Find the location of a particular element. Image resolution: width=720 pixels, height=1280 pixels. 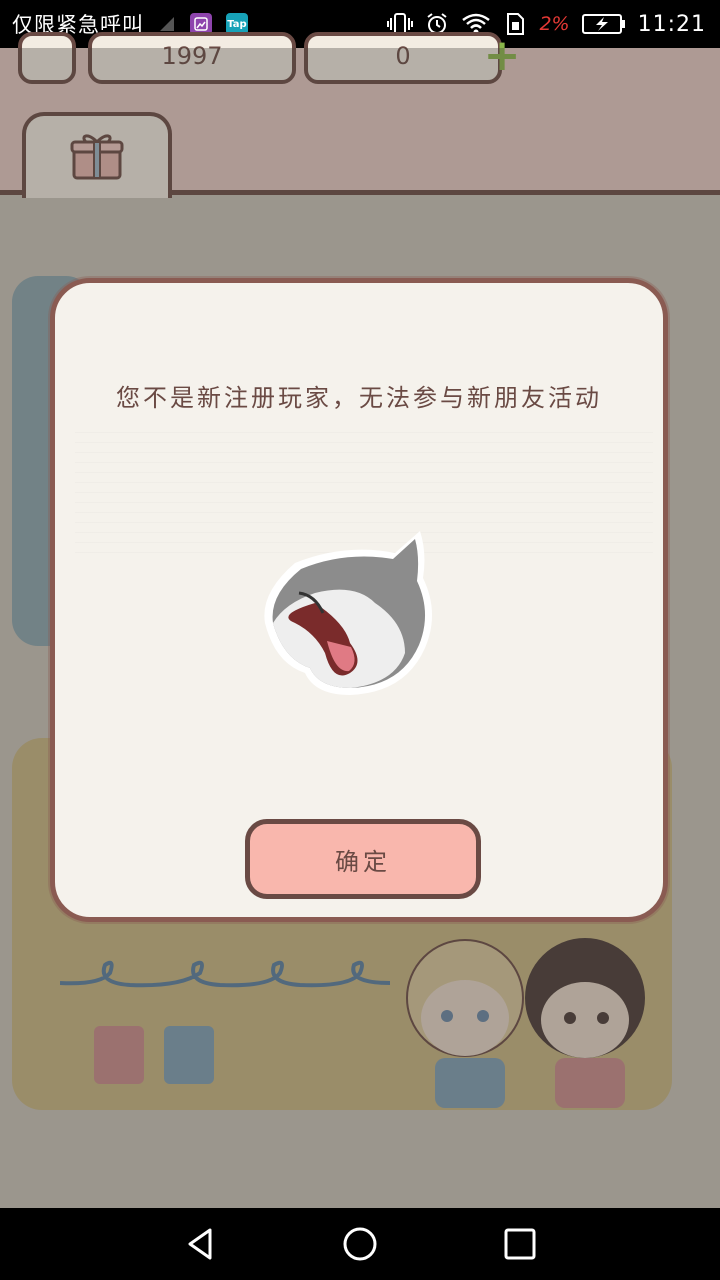

battery-icon is located at coordinates (603, 24).